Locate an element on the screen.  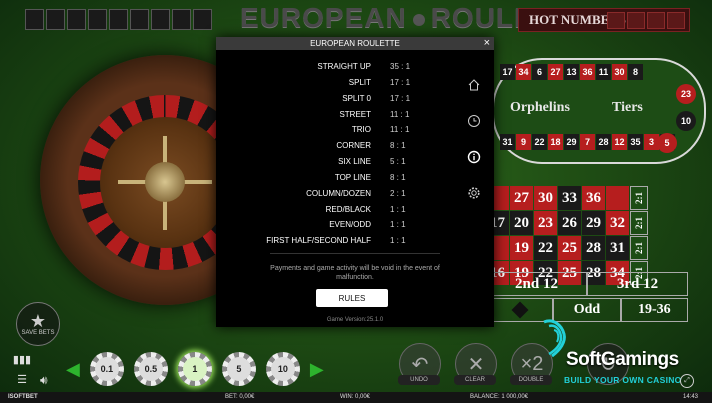
bet-type: STREET is located at coordinates (355, 114).